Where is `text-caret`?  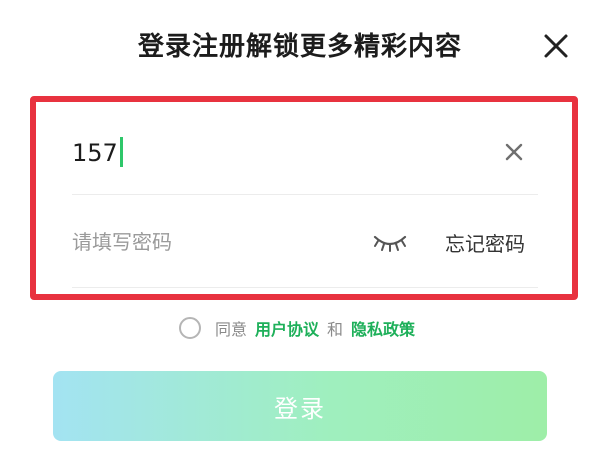 text-caret is located at coordinates (121, 152).